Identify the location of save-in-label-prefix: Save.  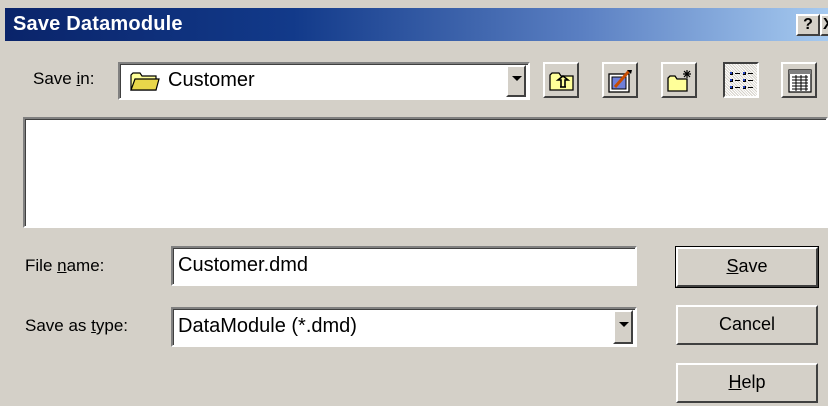
(55, 78).